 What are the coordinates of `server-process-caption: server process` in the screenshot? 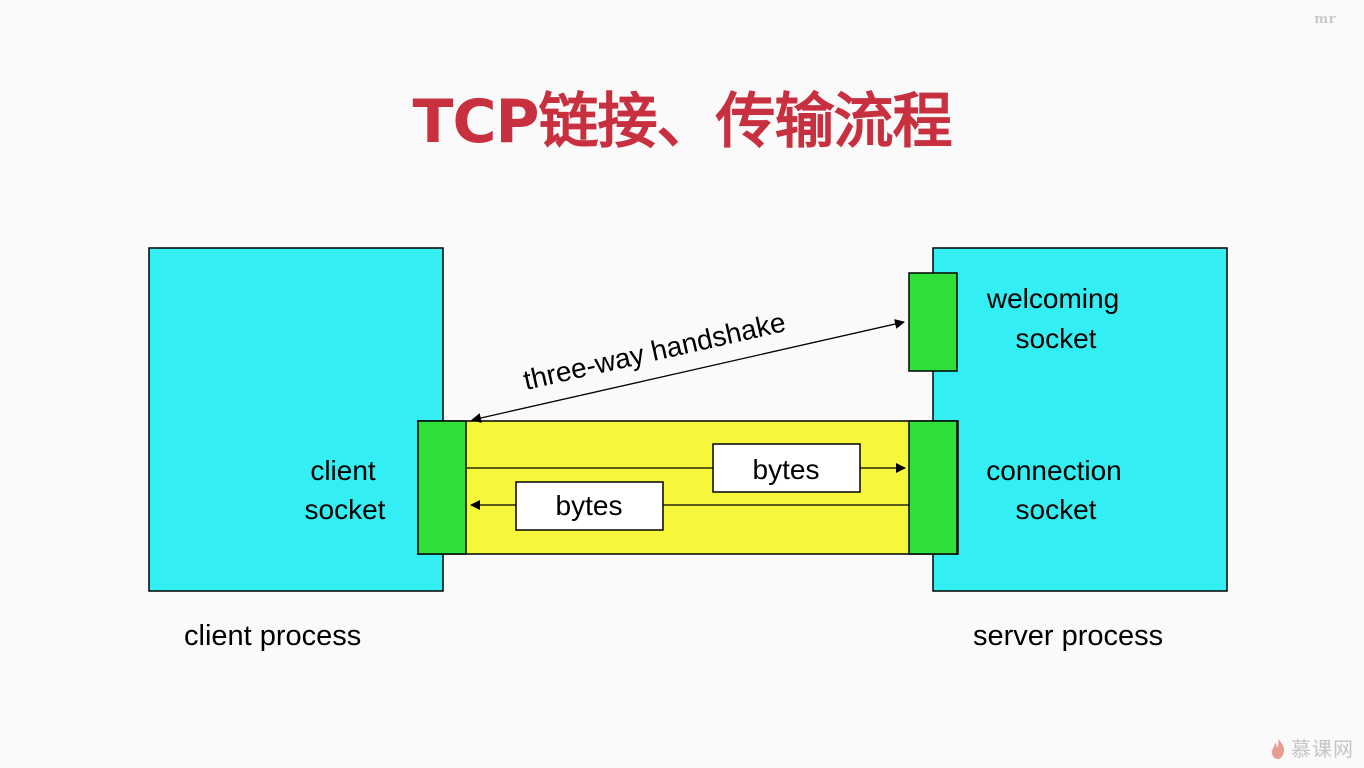 It's located at (1068, 636).